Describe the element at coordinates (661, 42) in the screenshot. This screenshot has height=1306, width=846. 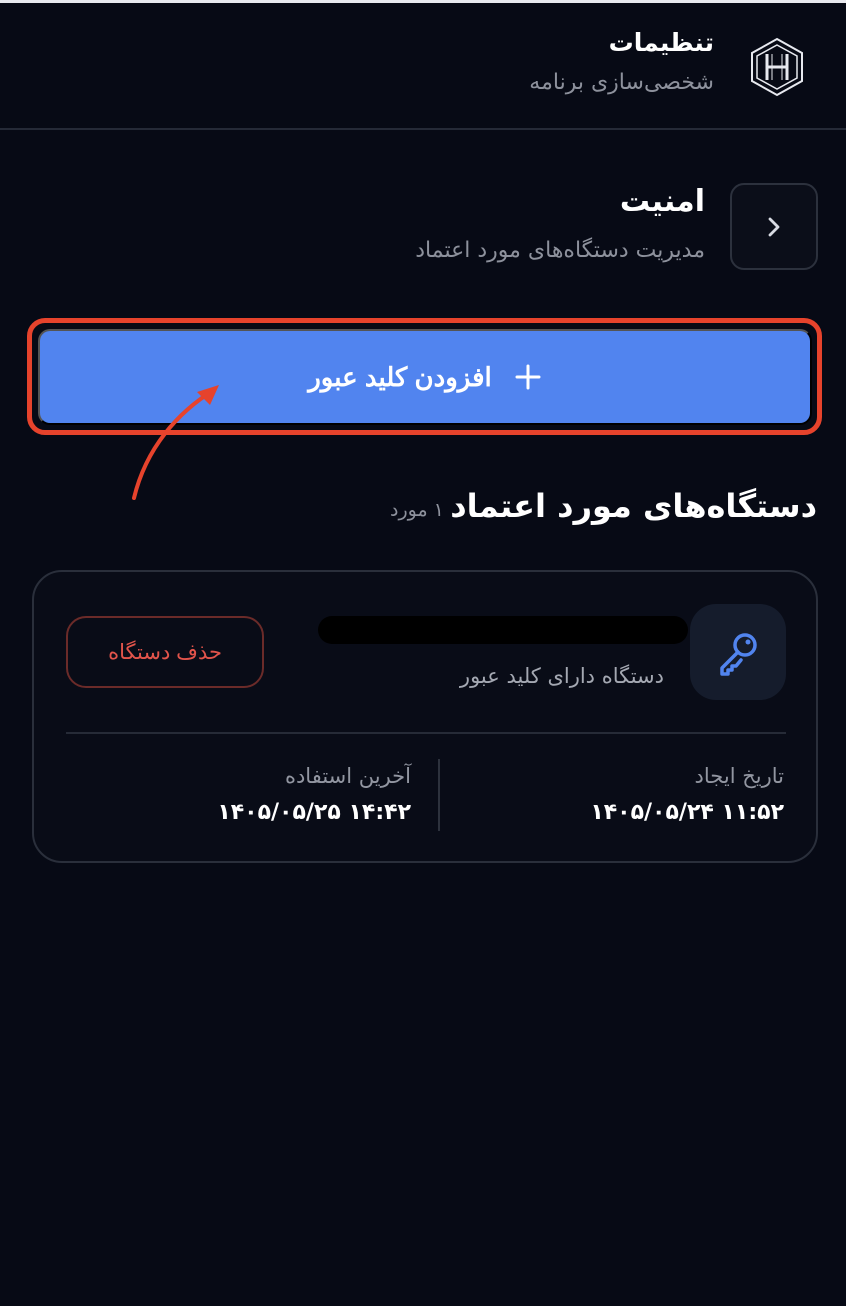
I see `header-title: تنظیمات` at that location.